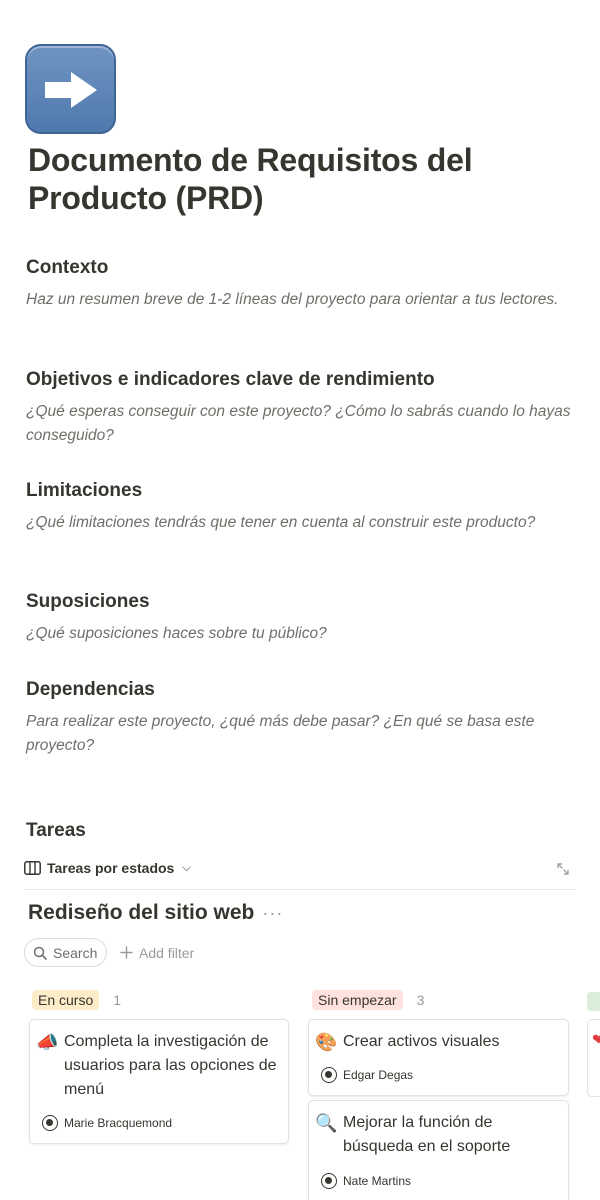 The height and width of the screenshot is (1200, 600). Describe the element at coordinates (70, 89) in the screenshot. I see `right-arrow-icon` at that location.